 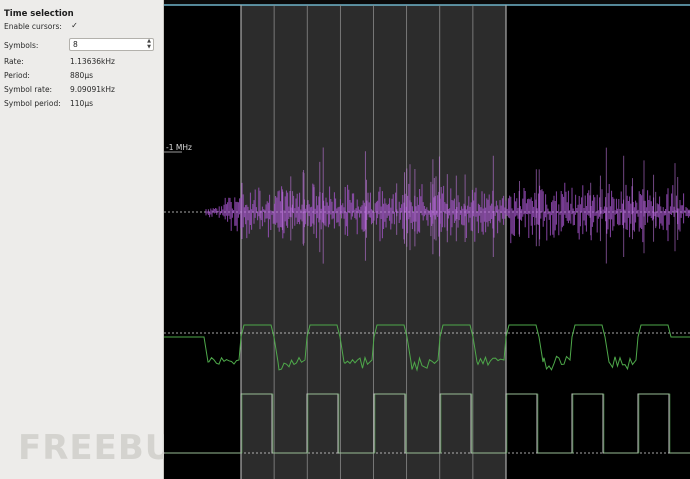 What do you see at coordinates (28, 89) in the screenshot?
I see `symbol-rate-label: Symbol rate:` at bounding box center [28, 89].